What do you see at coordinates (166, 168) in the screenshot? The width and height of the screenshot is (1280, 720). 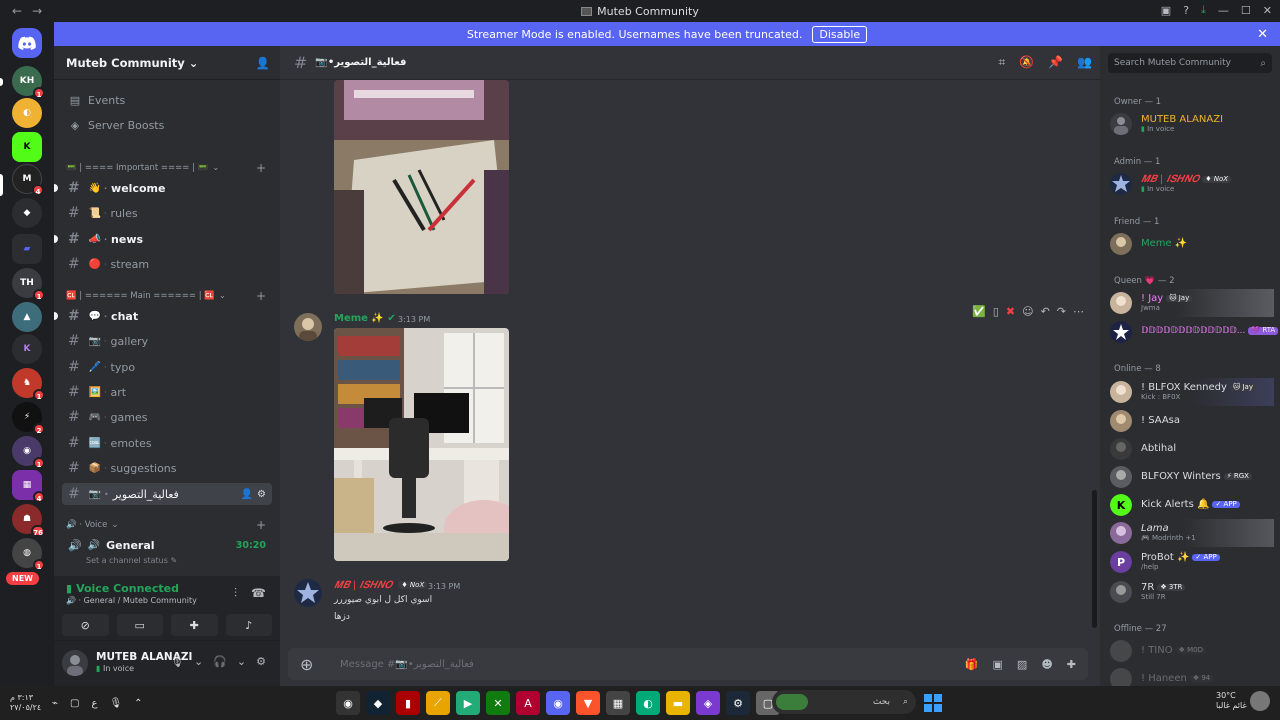 I see `category-important: 📟 | ==== Important ==== | 📟 ⌄ +` at bounding box center [166, 168].